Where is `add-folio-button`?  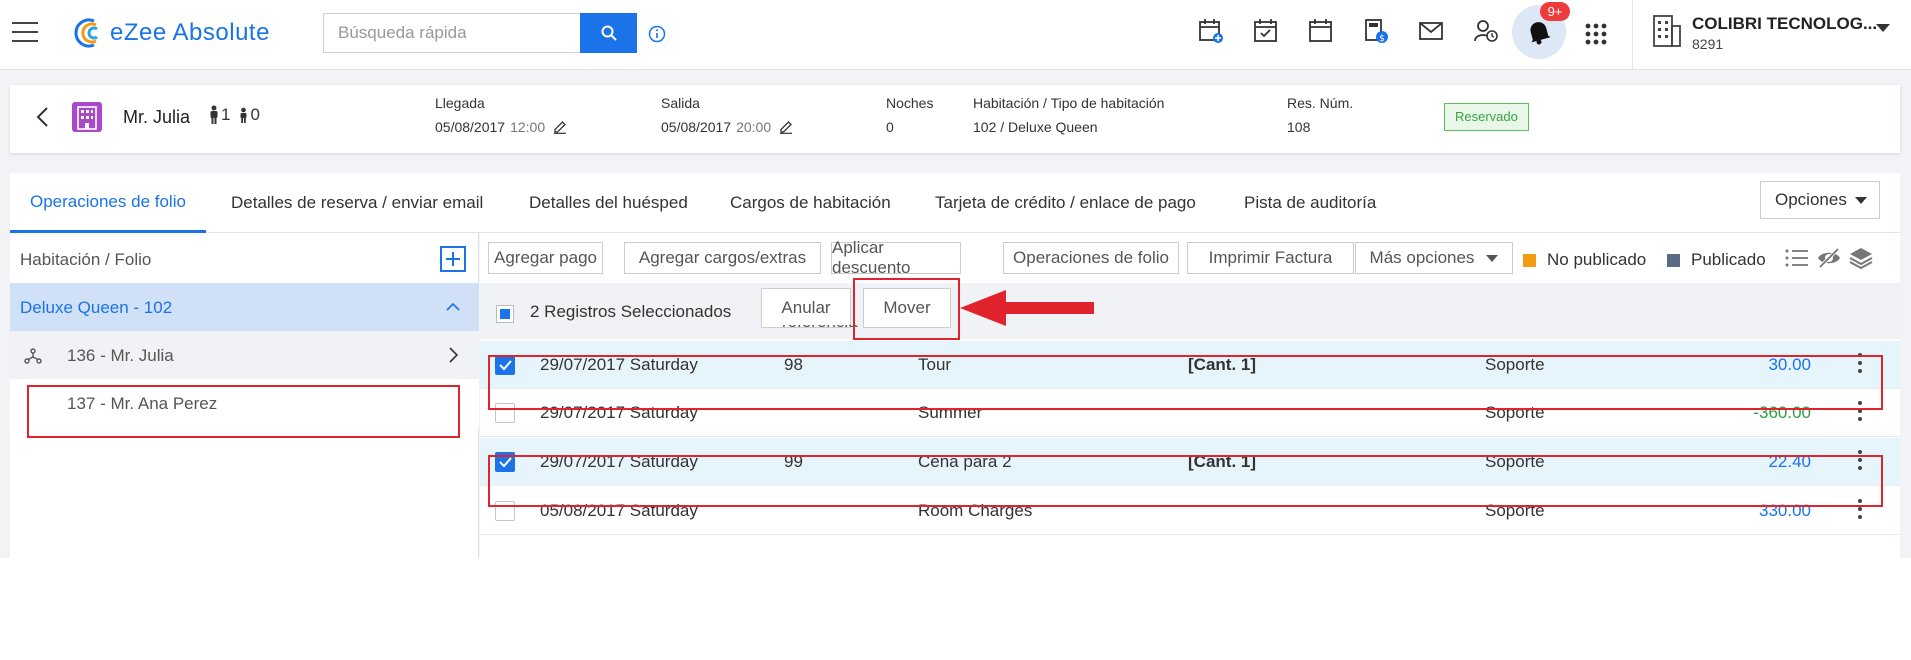
add-folio-button is located at coordinates (453, 259).